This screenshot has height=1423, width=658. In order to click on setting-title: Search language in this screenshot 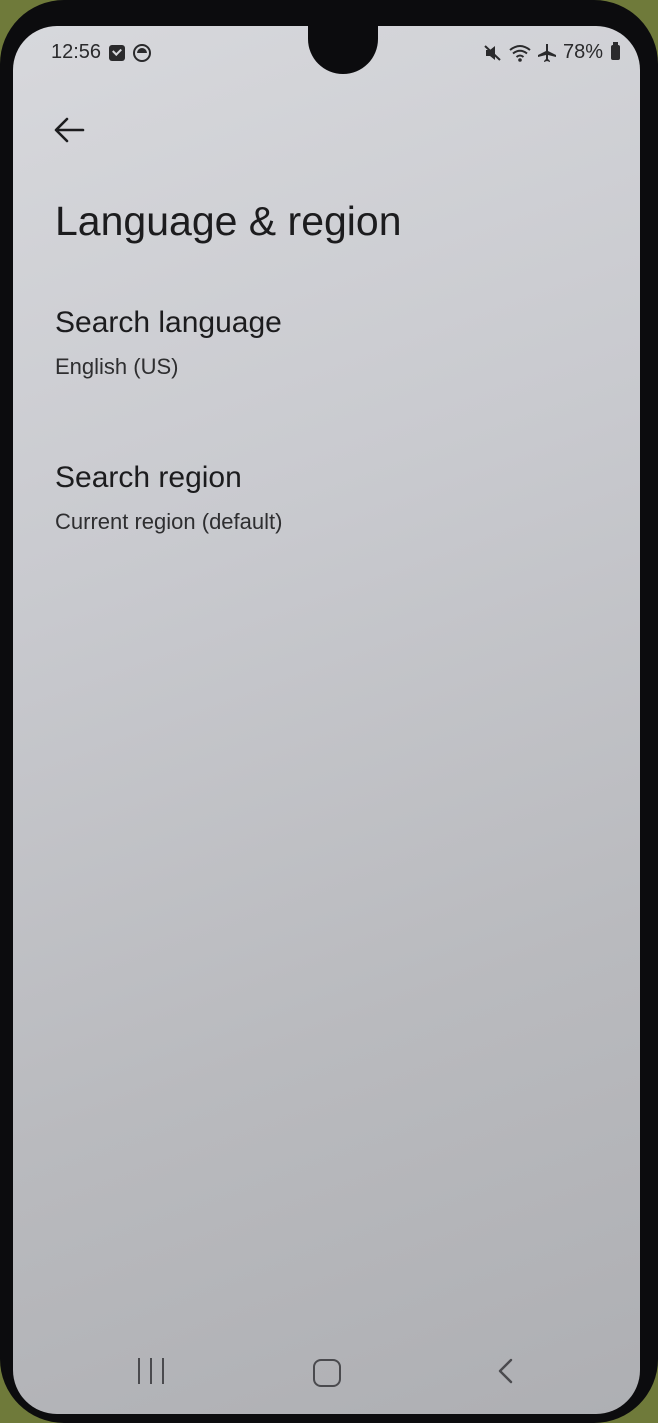, I will do `click(168, 322)`.